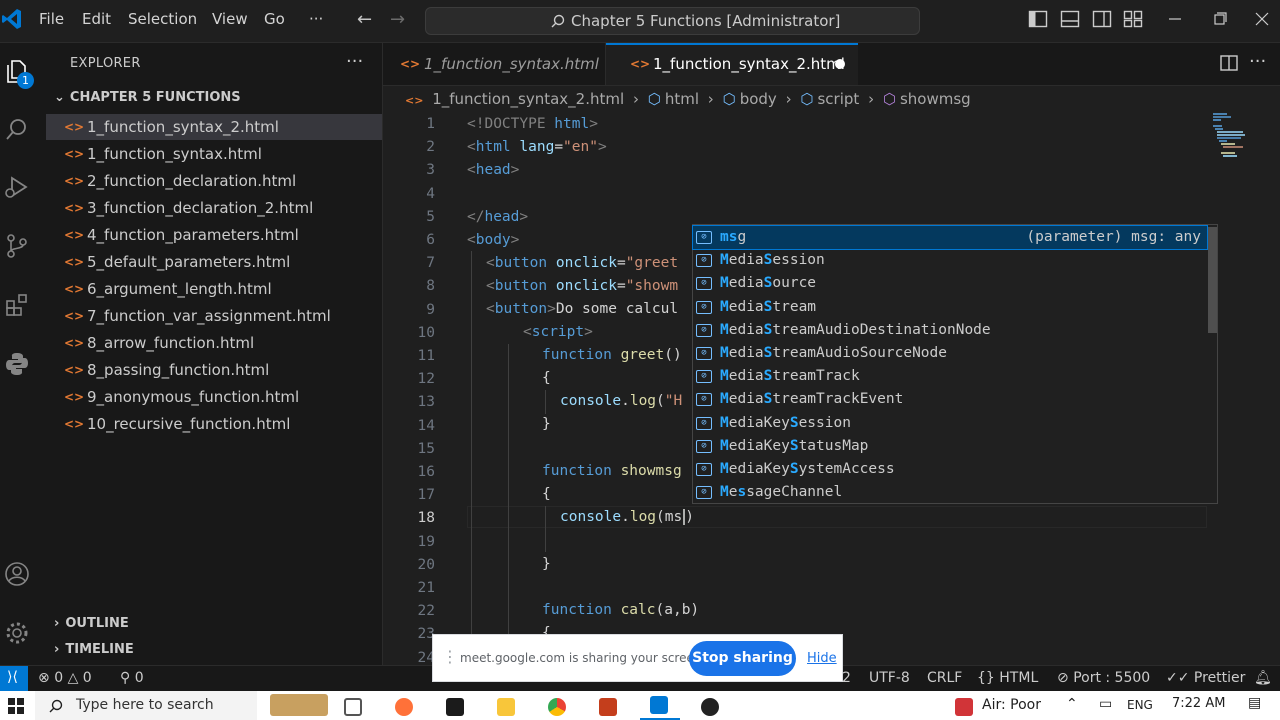 The height and width of the screenshot is (720, 1280). What do you see at coordinates (1133, 19) in the screenshot?
I see `customize-layout-icon` at bounding box center [1133, 19].